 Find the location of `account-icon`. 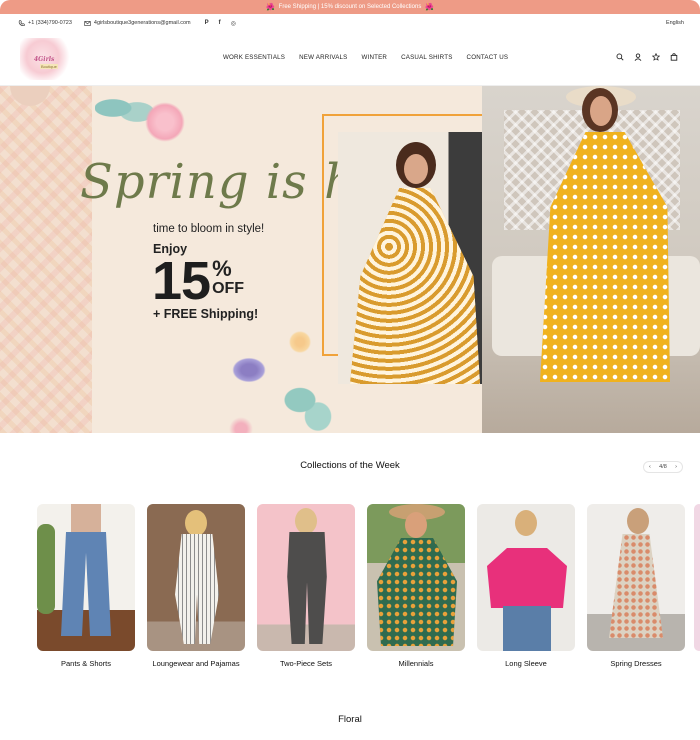

account-icon is located at coordinates (638, 57).